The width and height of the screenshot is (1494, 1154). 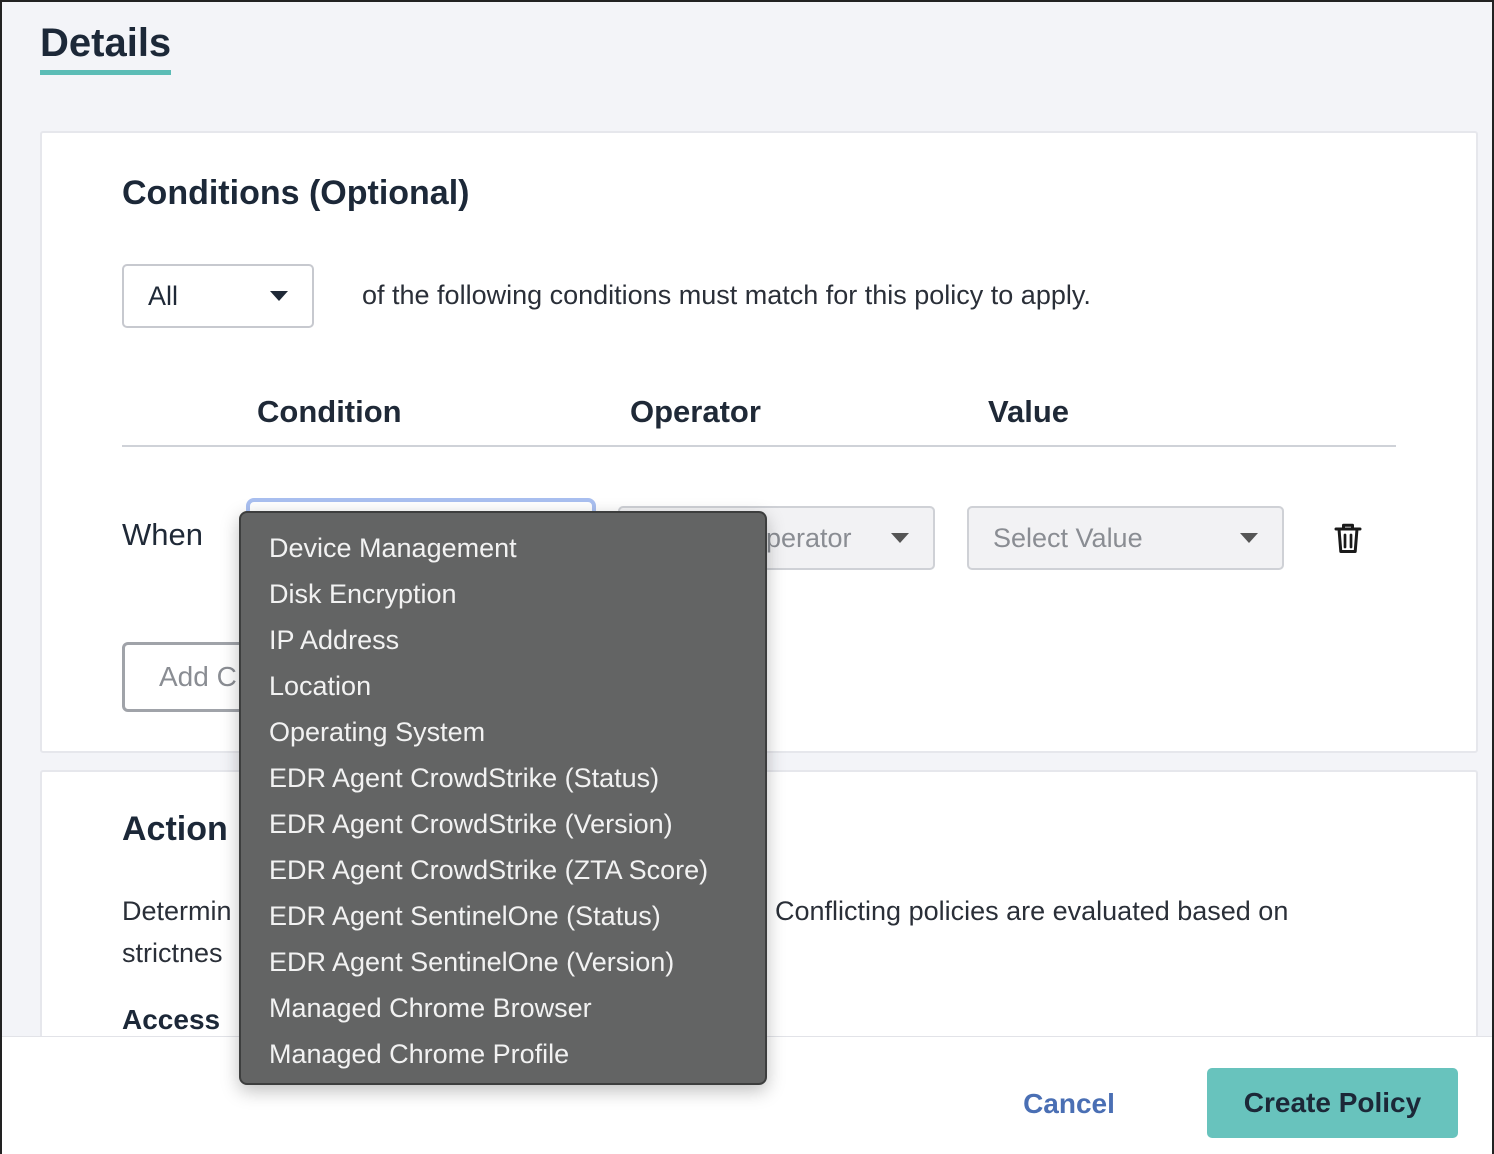 What do you see at coordinates (1332, 1103) in the screenshot?
I see `create-policy-button: Create Policy` at bounding box center [1332, 1103].